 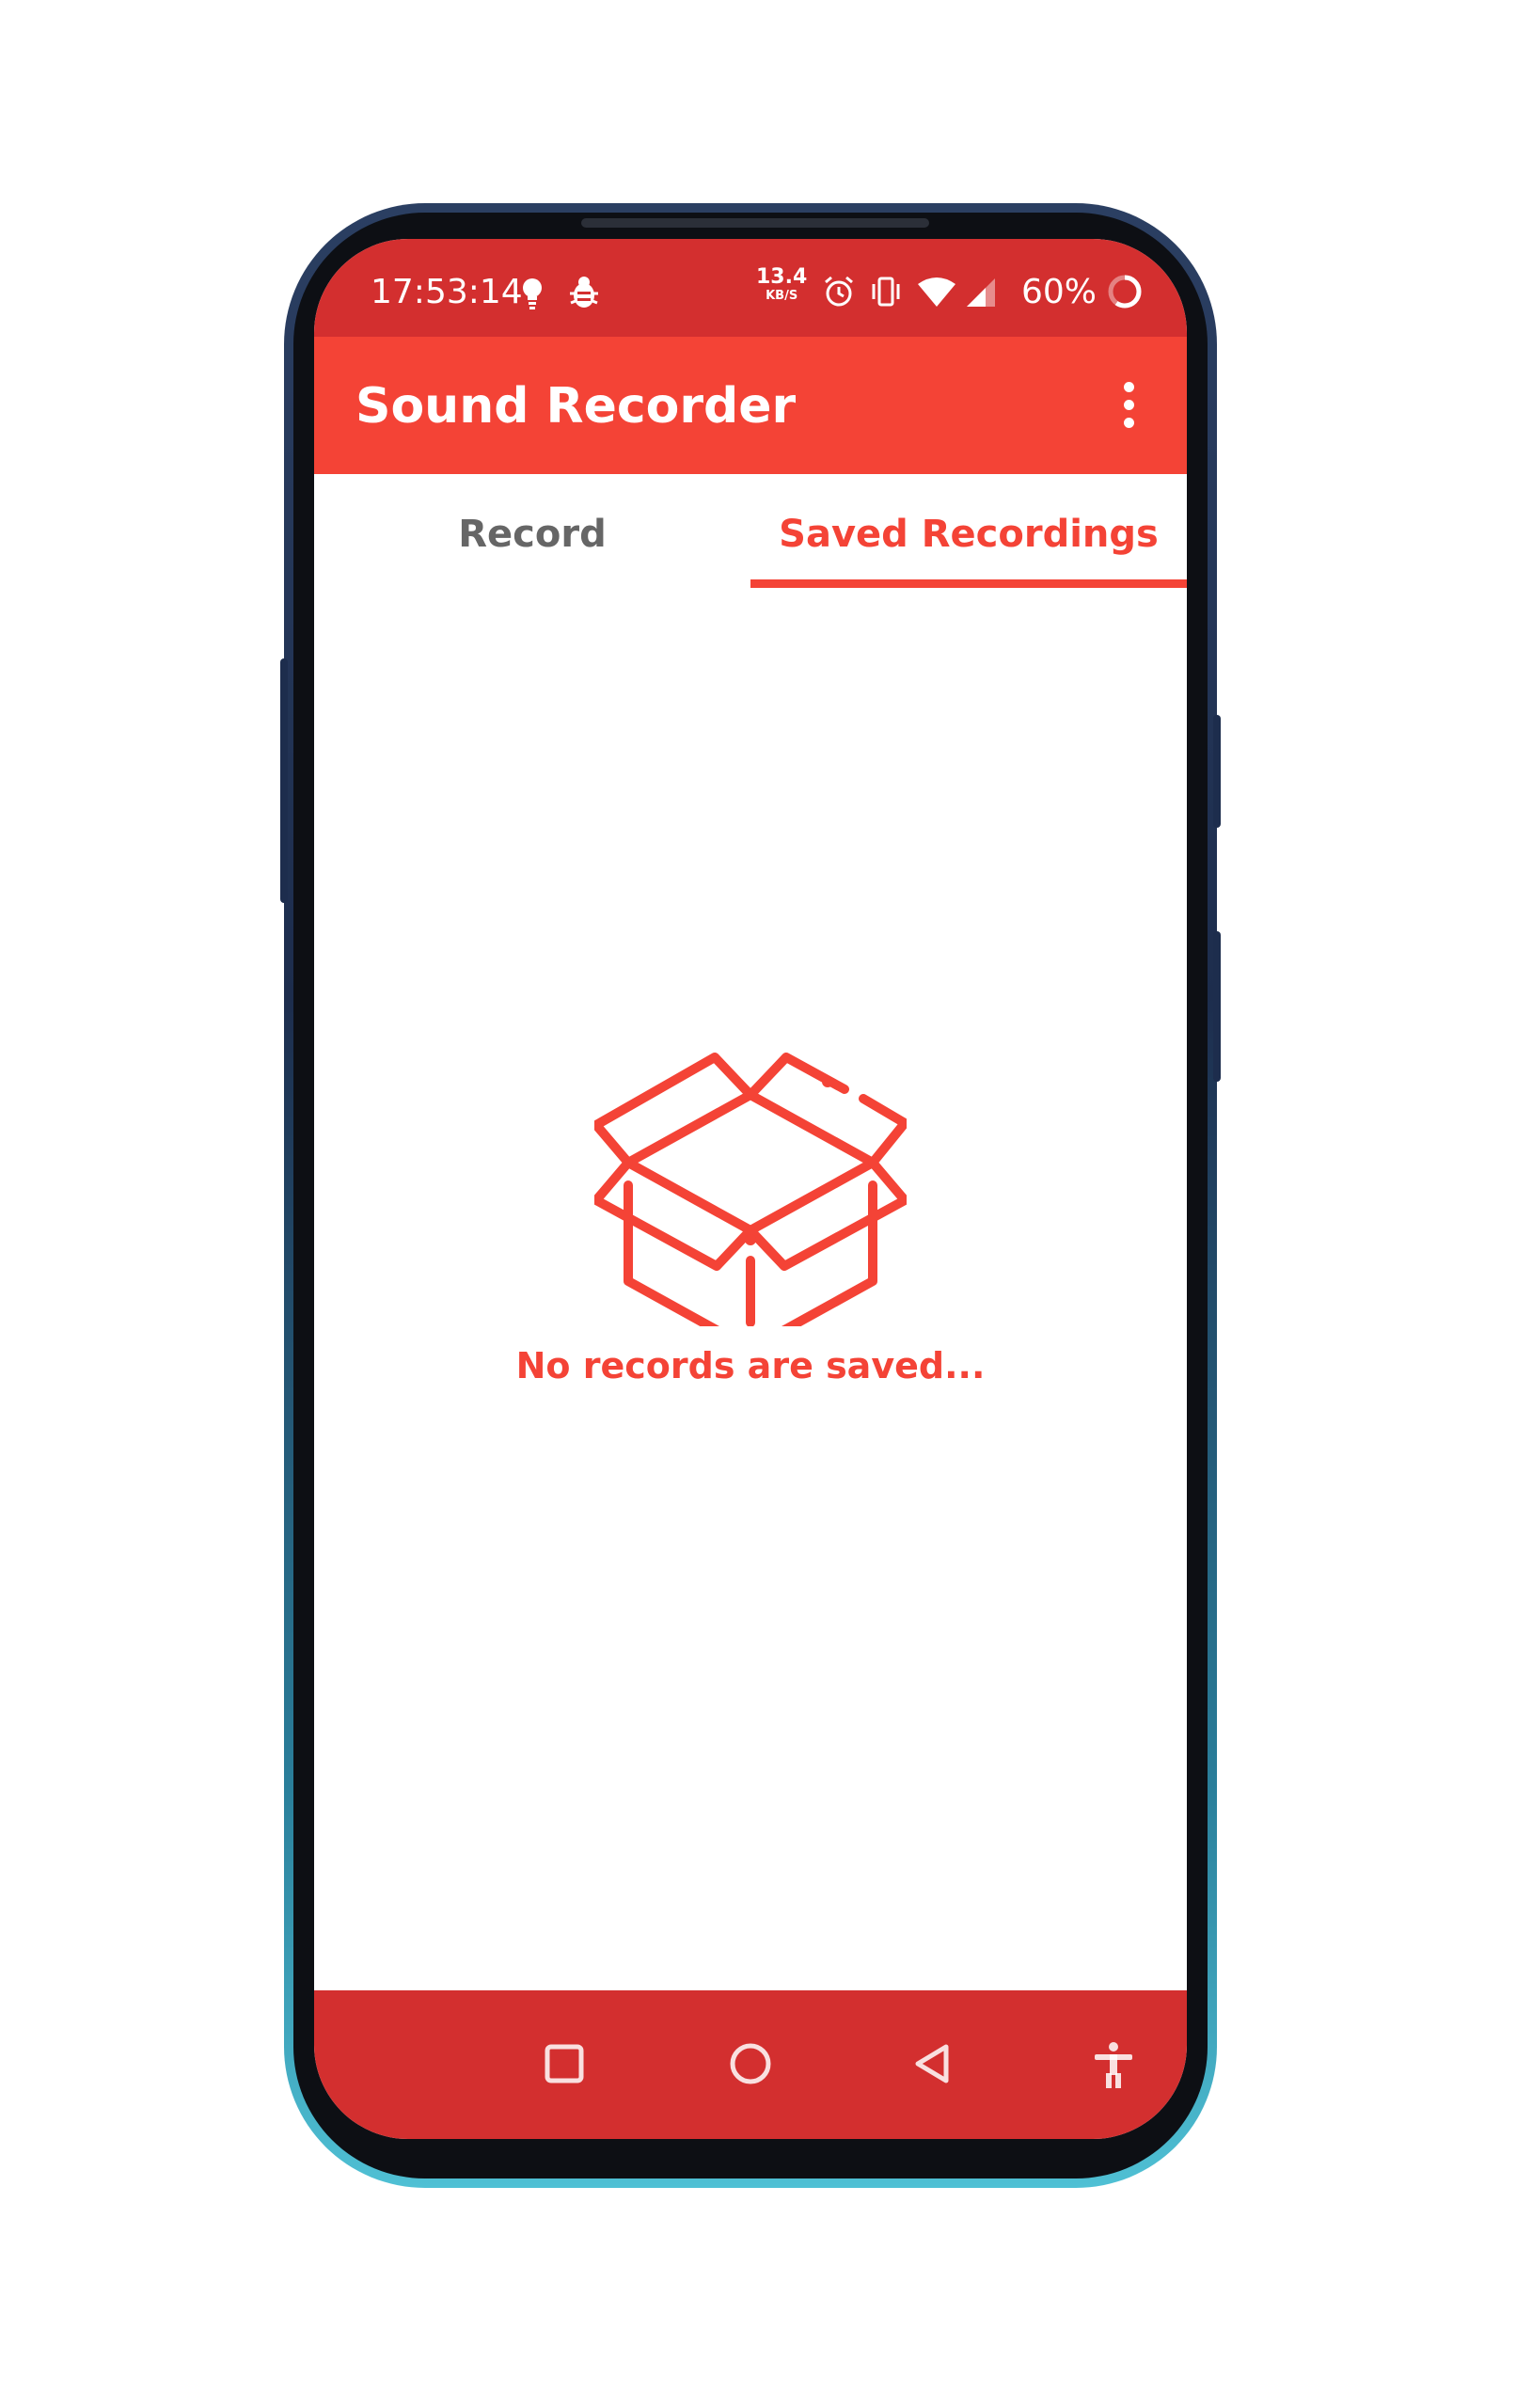 What do you see at coordinates (1113, 2064) in the screenshot?
I see `accessibility-icon` at bounding box center [1113, 2064].